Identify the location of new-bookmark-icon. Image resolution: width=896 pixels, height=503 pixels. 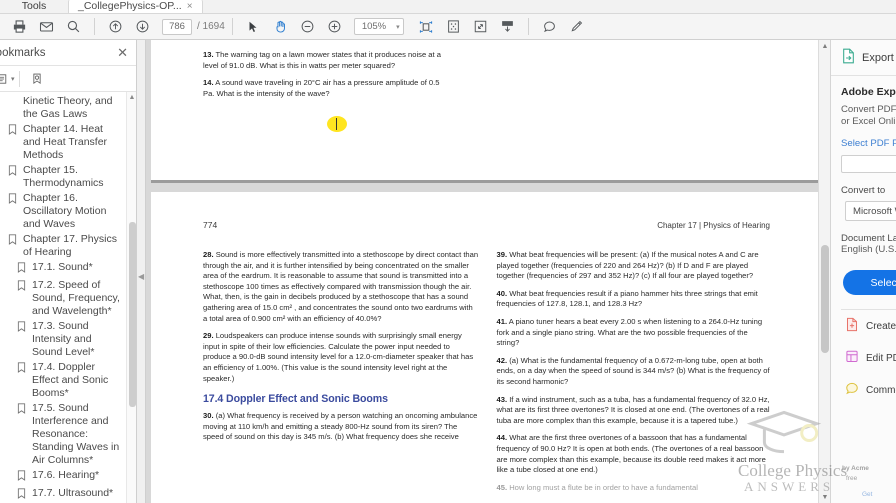
(37, 79).